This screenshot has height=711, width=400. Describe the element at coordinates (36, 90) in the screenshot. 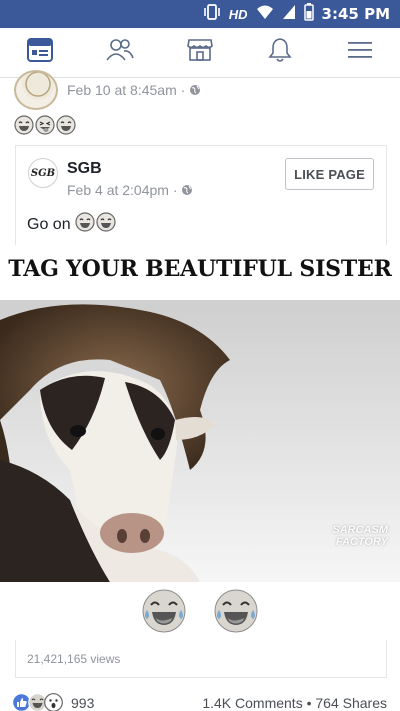

I see `avatar` at that location.